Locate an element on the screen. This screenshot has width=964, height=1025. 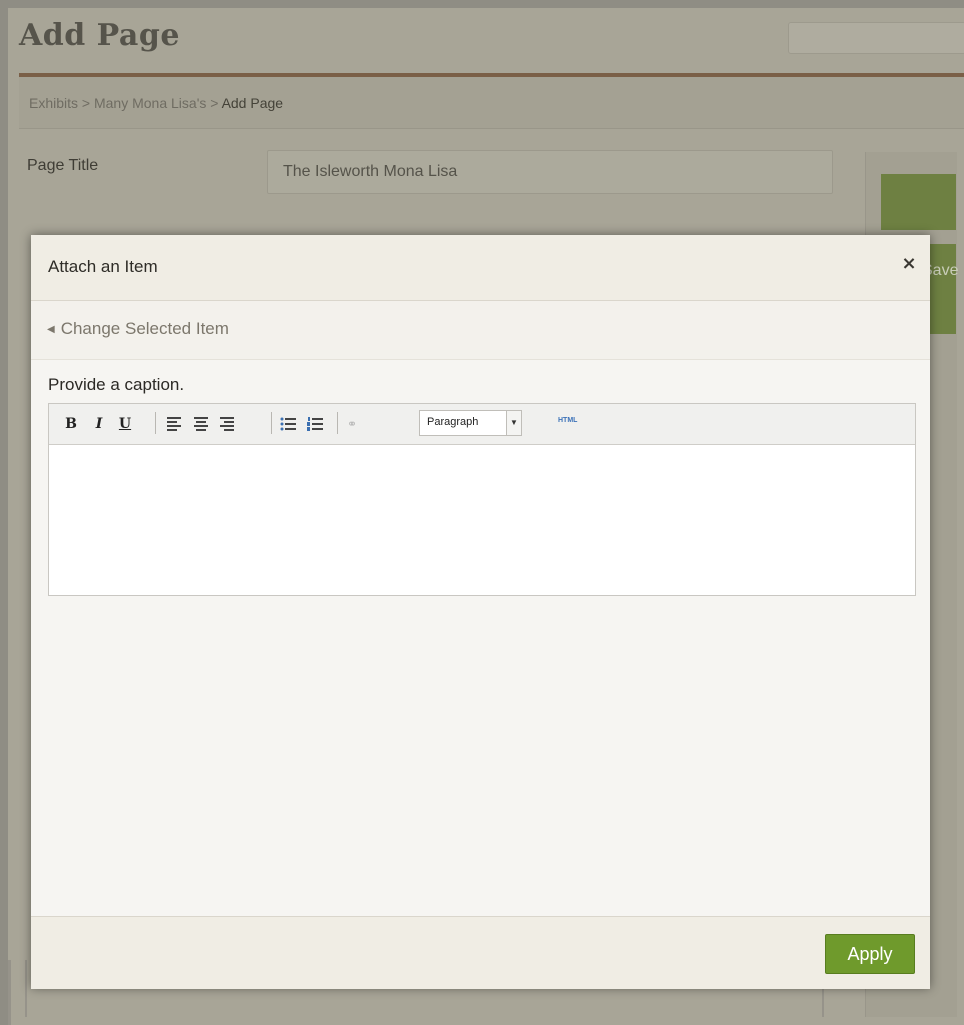
caption-label: Provide a caption. is located at coordinates (116, 384).